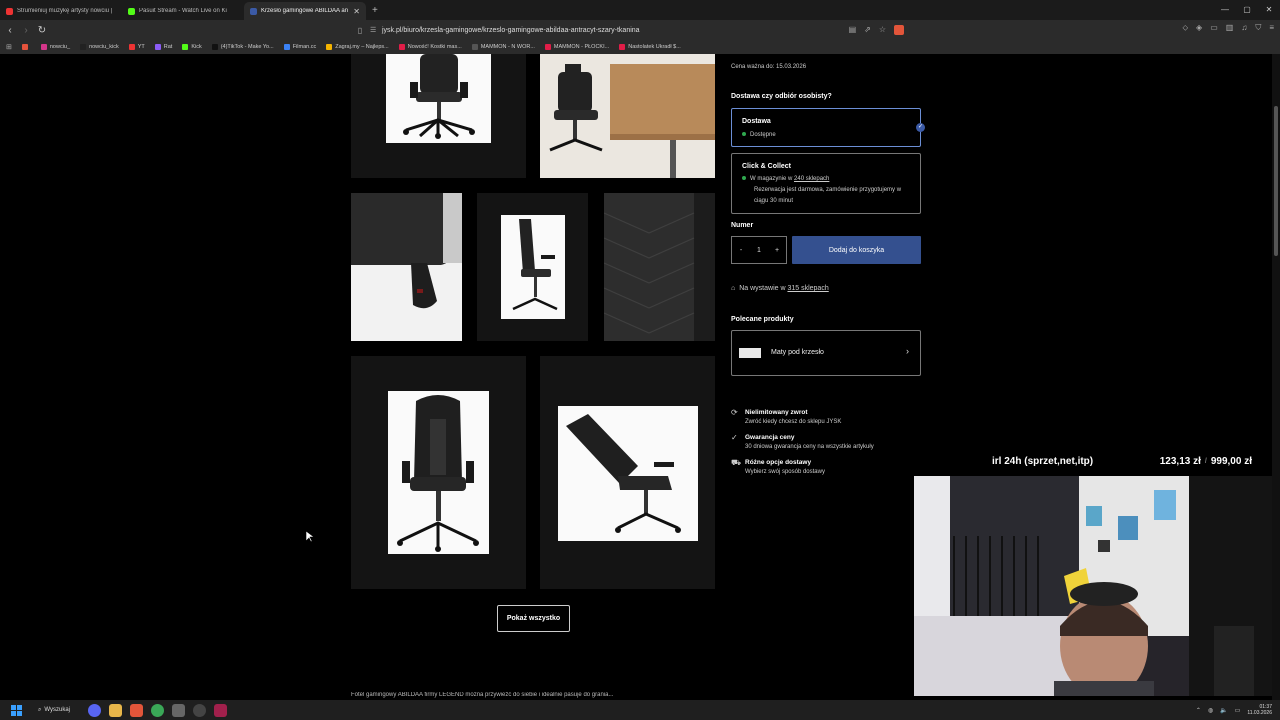 This screenshot has width=1280, height=720. I want to click on brave-shields-icon, so click(899, 30).